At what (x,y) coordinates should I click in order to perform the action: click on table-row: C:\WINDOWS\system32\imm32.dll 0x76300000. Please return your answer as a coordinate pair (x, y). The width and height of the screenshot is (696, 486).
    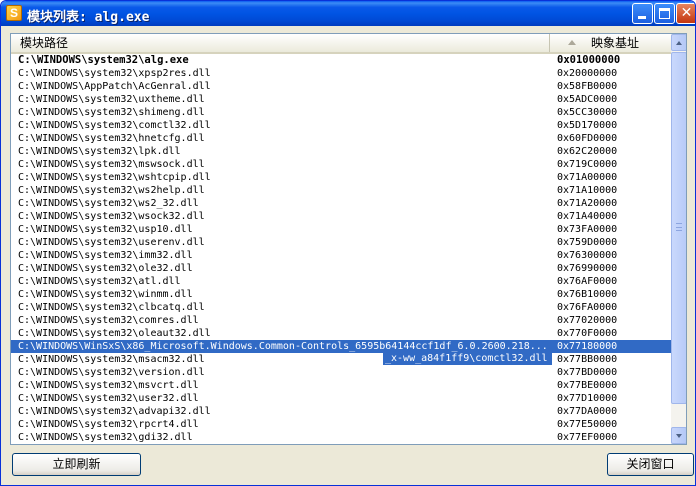
    Looking at the image, I should click on (341, 255).